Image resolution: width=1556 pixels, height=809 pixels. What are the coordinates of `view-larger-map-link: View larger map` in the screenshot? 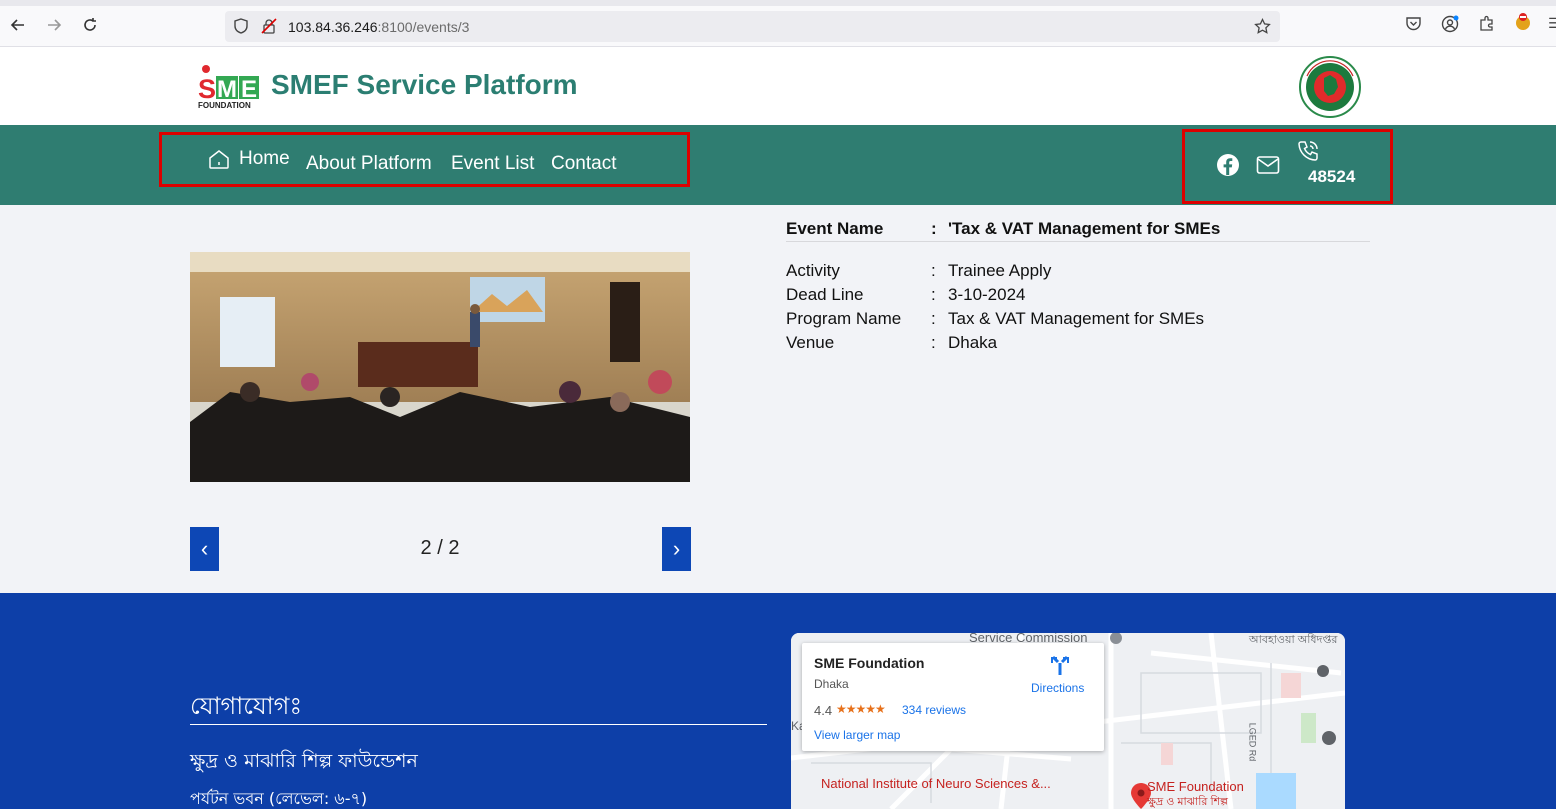 It's located at (857, 735).